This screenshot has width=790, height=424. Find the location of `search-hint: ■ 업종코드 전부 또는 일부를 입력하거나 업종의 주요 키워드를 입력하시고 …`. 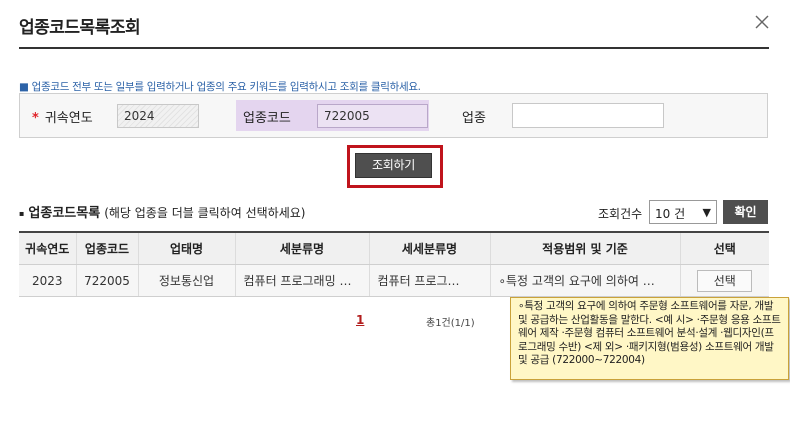

search-hint: ■ 업종코드 전부 또는 일부를 입력하거나 업종의 주요 키워드를 입력하시고 … is located at coordinates (220, 86).